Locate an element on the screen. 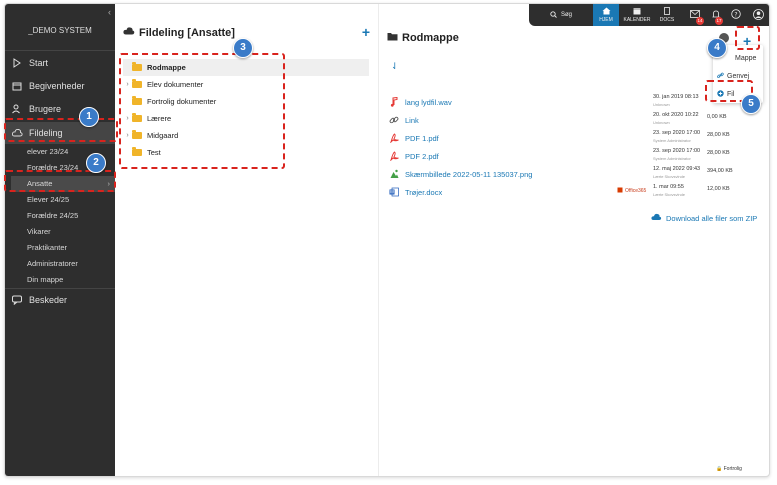 The image size is (777, 485). docs-label: DOCS is located at coordinates (667, 20).